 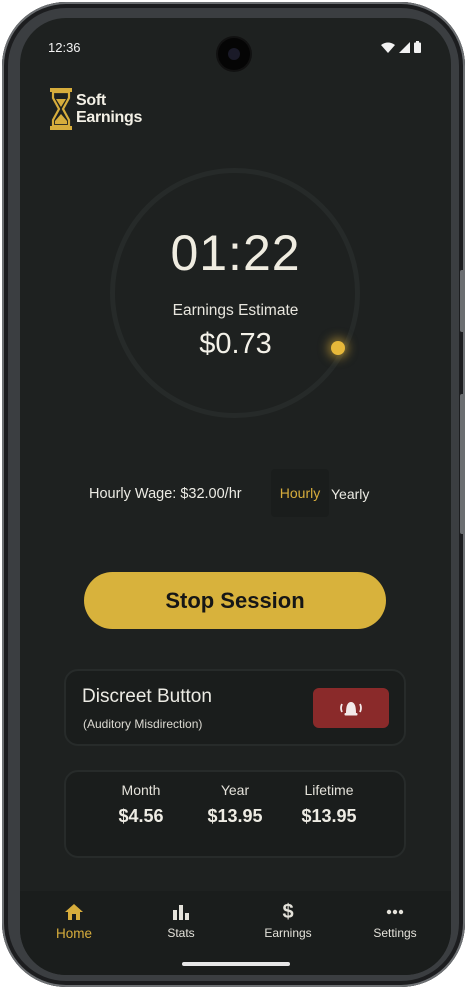 What do you see at coordinates (462, 301) in the screenshot?
I see `volume-button` at bounding box center [462, 301].